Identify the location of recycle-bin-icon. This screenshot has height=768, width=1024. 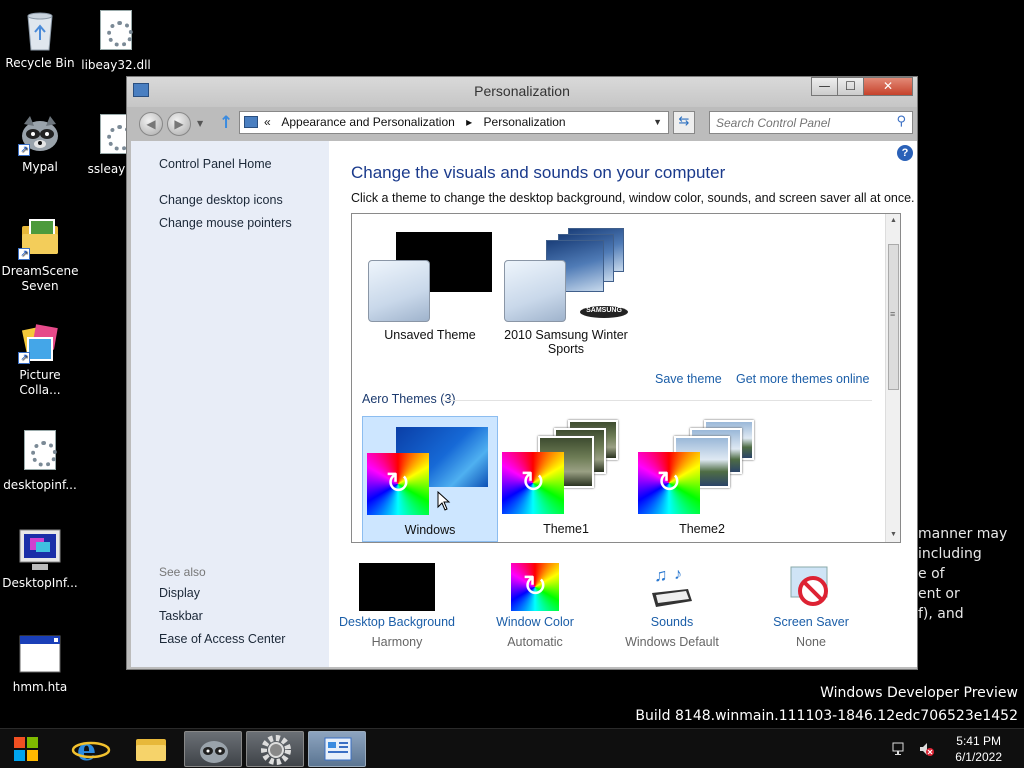
(40, 30).